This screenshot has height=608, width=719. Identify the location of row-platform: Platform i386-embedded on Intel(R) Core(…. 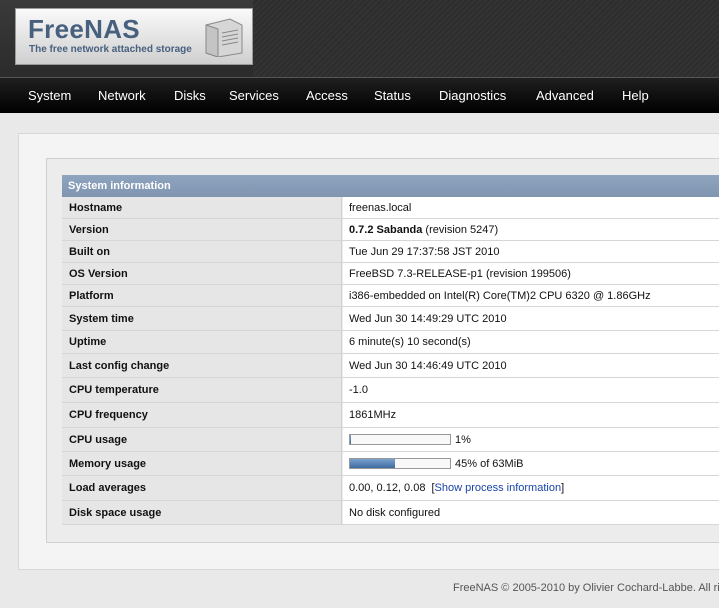
(390, 296).